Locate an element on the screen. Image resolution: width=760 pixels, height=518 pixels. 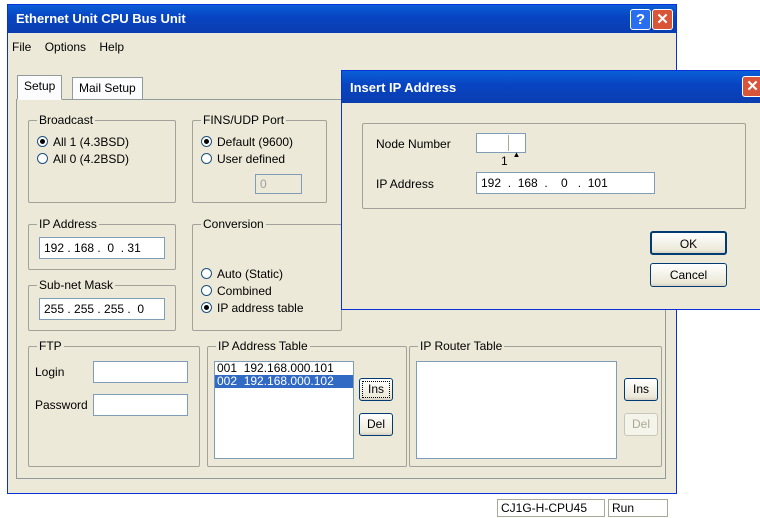
help-icon: ? is located at coordinates (640, 19).